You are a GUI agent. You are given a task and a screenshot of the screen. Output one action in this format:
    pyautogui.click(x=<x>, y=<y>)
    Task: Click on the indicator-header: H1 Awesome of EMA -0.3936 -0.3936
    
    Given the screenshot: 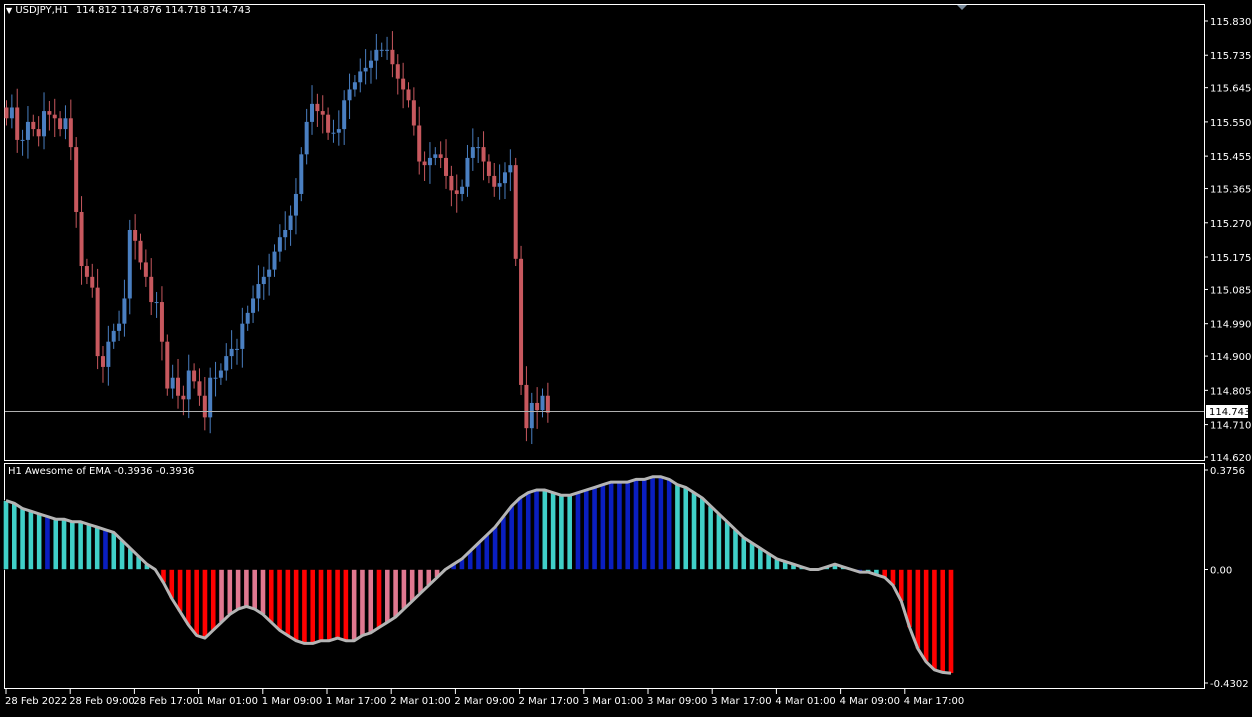 What is the action you would take?
    pyautogui.click(x=101, y=471)
    